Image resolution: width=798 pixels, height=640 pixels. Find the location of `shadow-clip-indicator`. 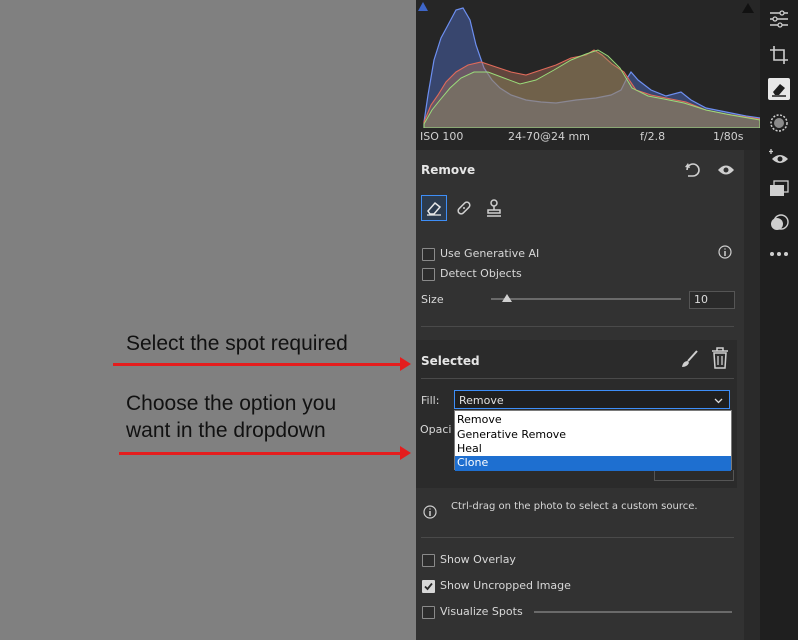

shadow-clip-indicator is located at coordinates (423, 6).